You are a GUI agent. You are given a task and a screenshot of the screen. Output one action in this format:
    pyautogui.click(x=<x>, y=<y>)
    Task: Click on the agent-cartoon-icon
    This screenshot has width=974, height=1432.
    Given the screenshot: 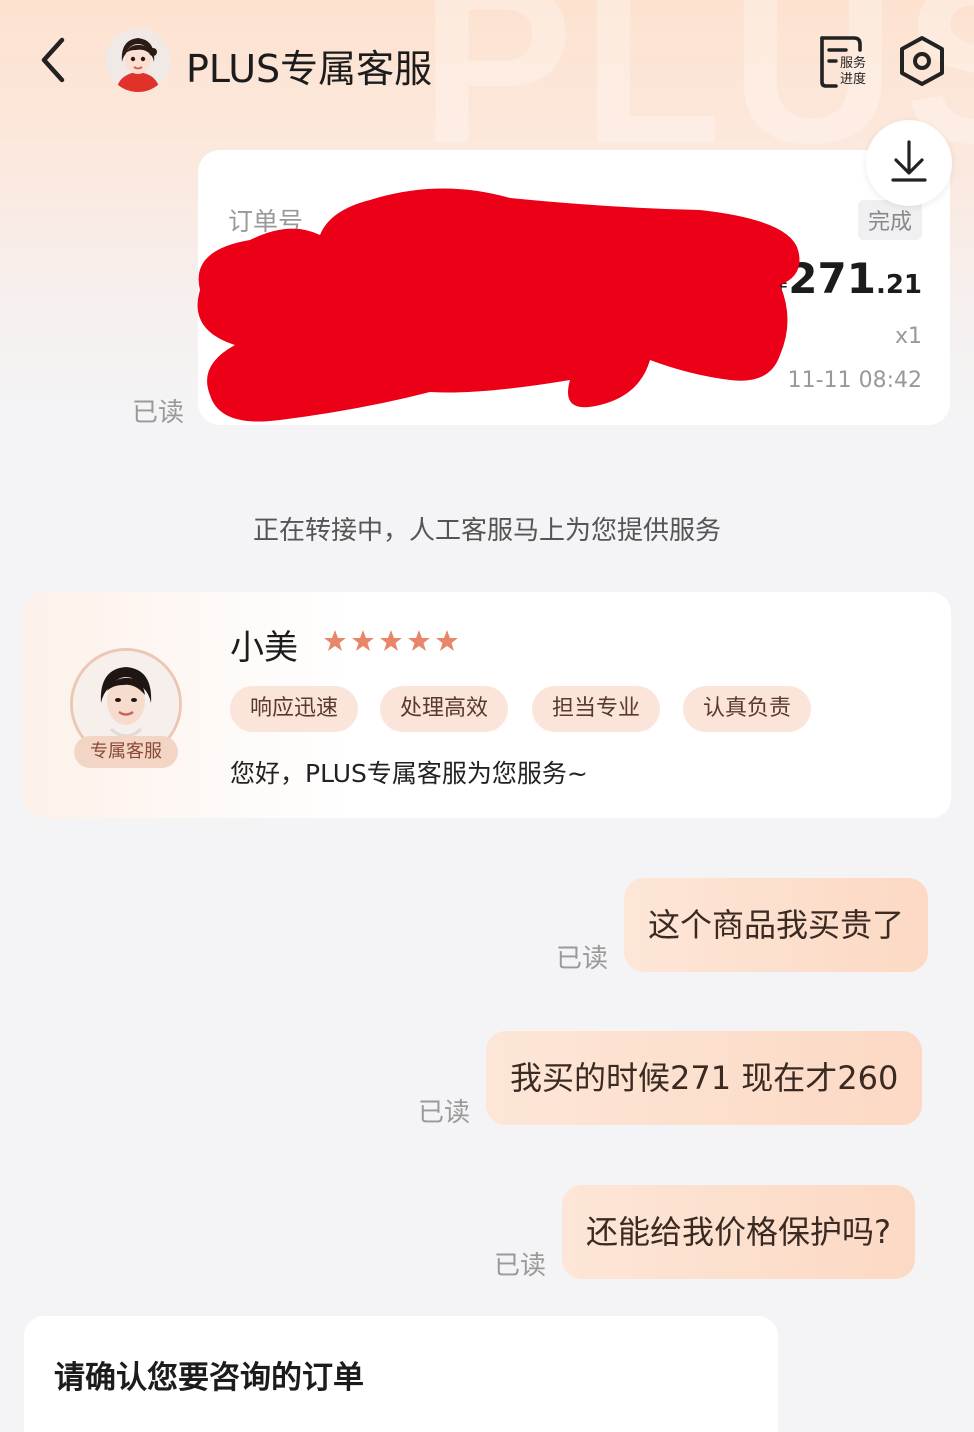 What is the action you would take?
    pyautogui.click(x=138, y=60)
    